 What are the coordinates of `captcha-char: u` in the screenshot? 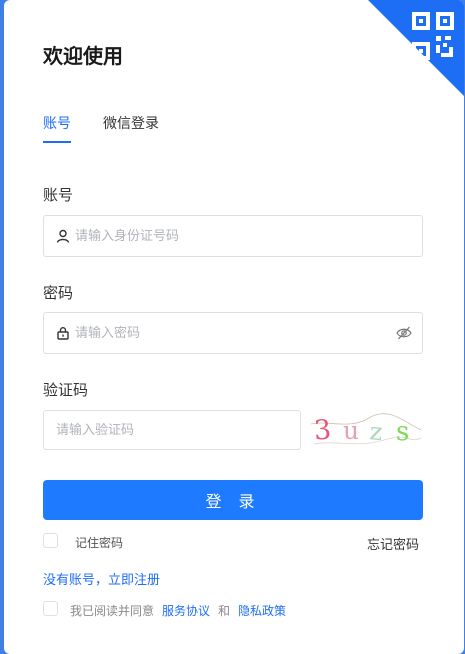 It's located at (351, 430).